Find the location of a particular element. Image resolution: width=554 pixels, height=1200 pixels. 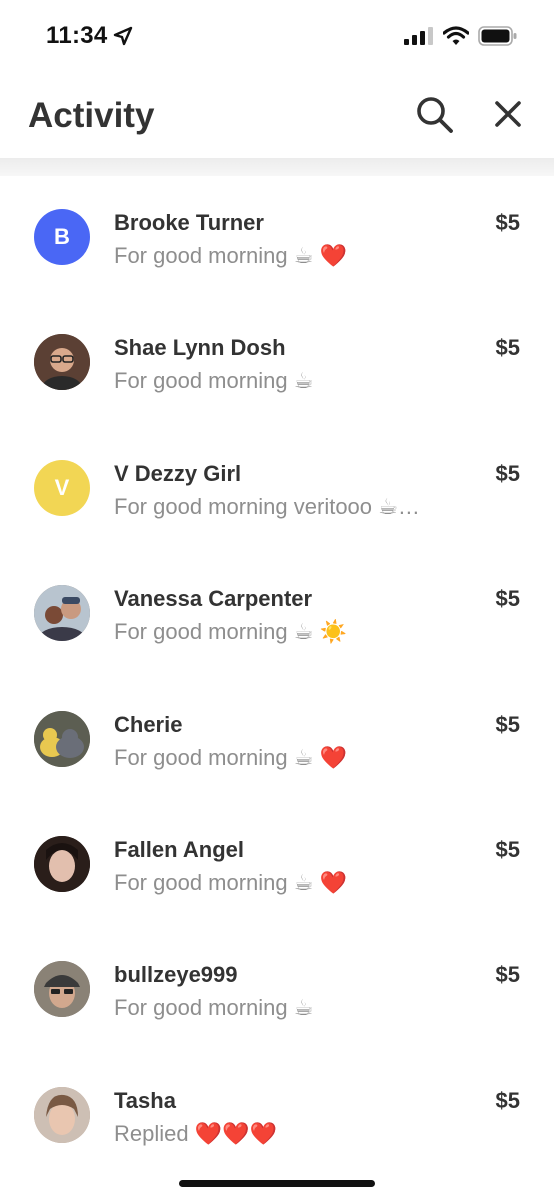

search-icon is located at coordinates (435, 115).